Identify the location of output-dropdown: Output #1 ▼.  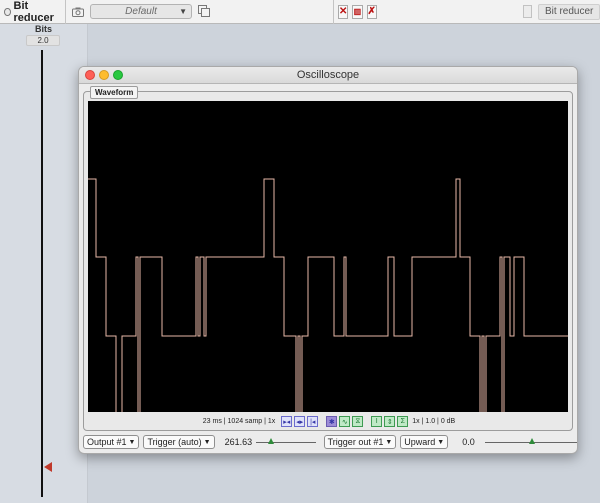
(111, 442).